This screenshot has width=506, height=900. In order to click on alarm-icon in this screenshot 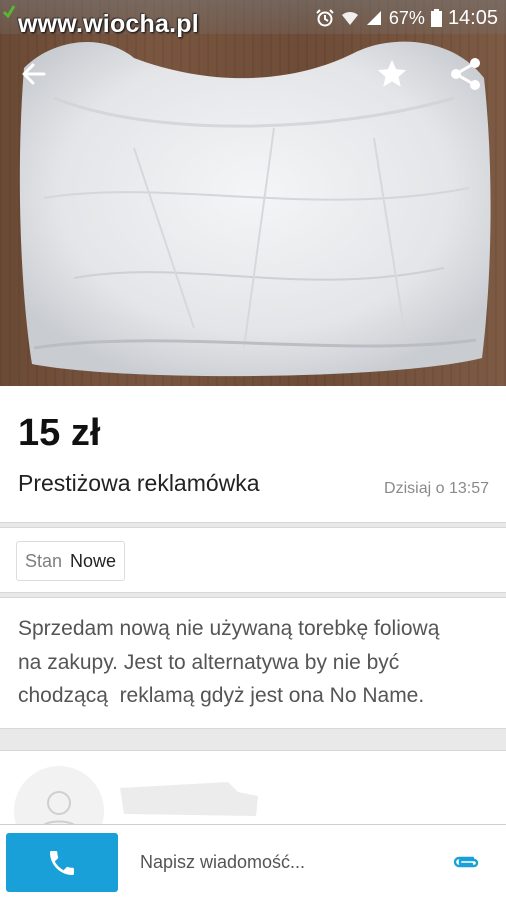, I will do `click(325, 18)`.